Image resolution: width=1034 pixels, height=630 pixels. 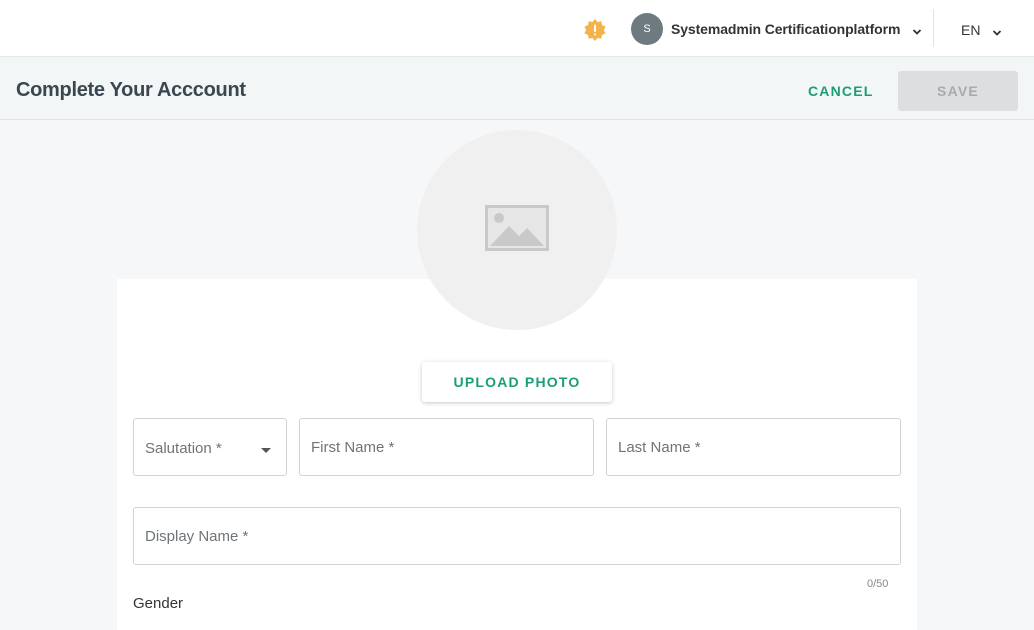 I want to click on avatar: S, so click(x=647, y=29).